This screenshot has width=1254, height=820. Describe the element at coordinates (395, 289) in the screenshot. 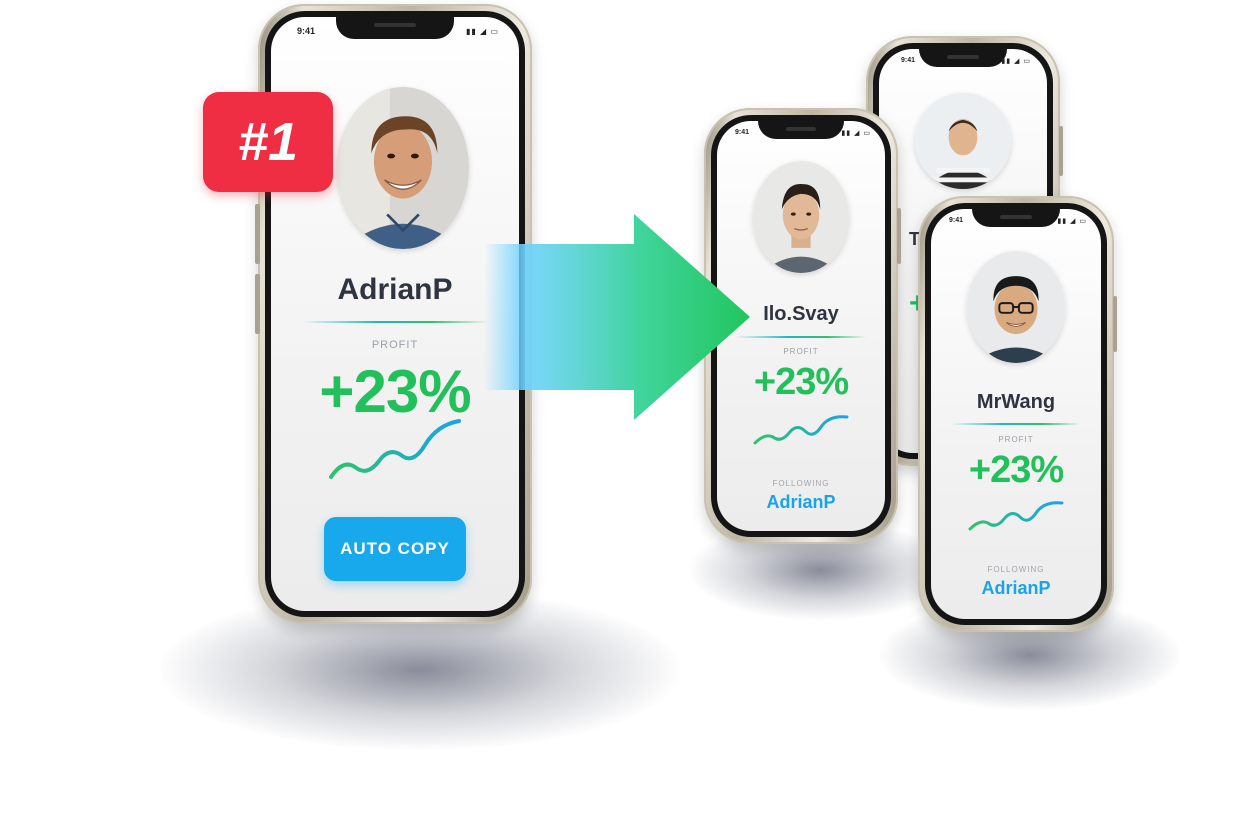

I see `leader-name: AdrianP` at that location.